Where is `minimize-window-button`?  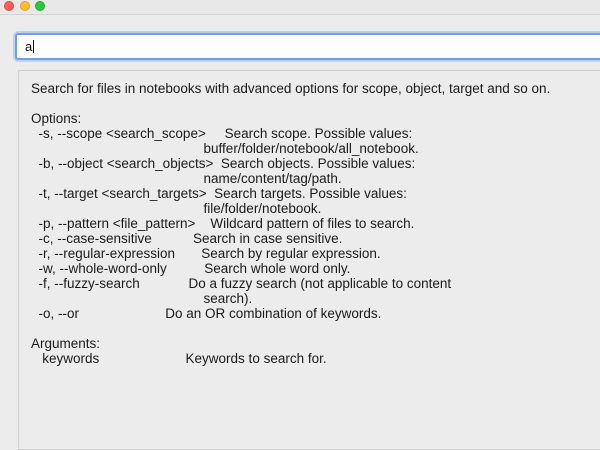 minimize-window-button is located at coordinates (25, 6).